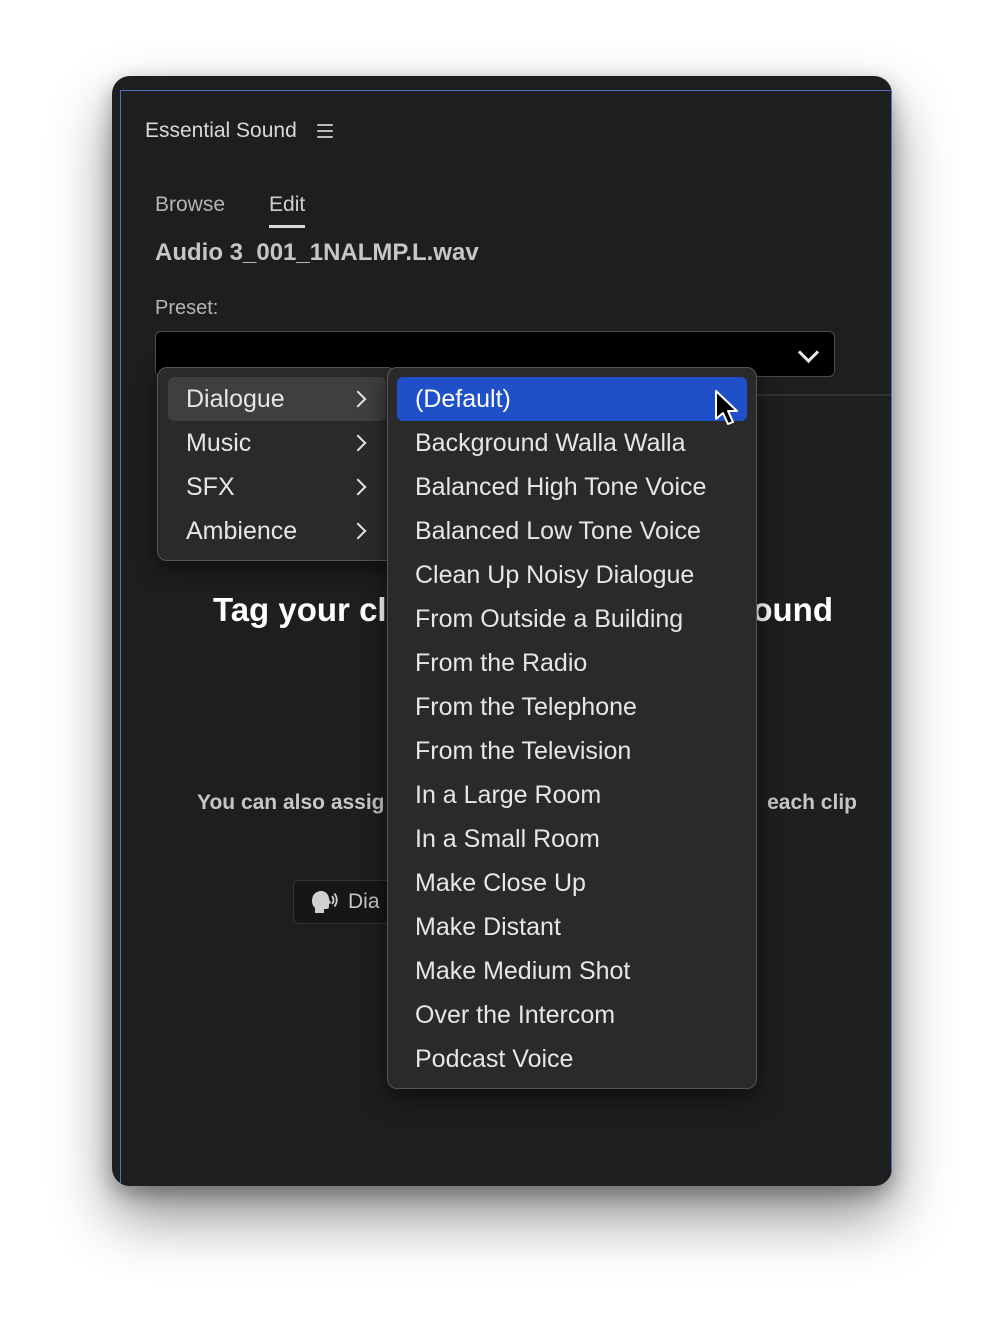  What do you see at coordinates (572, 795) in the screenshot?
I see `preset-item-in-a-large-room: In a Large Room` at bounding box center [572, 795].